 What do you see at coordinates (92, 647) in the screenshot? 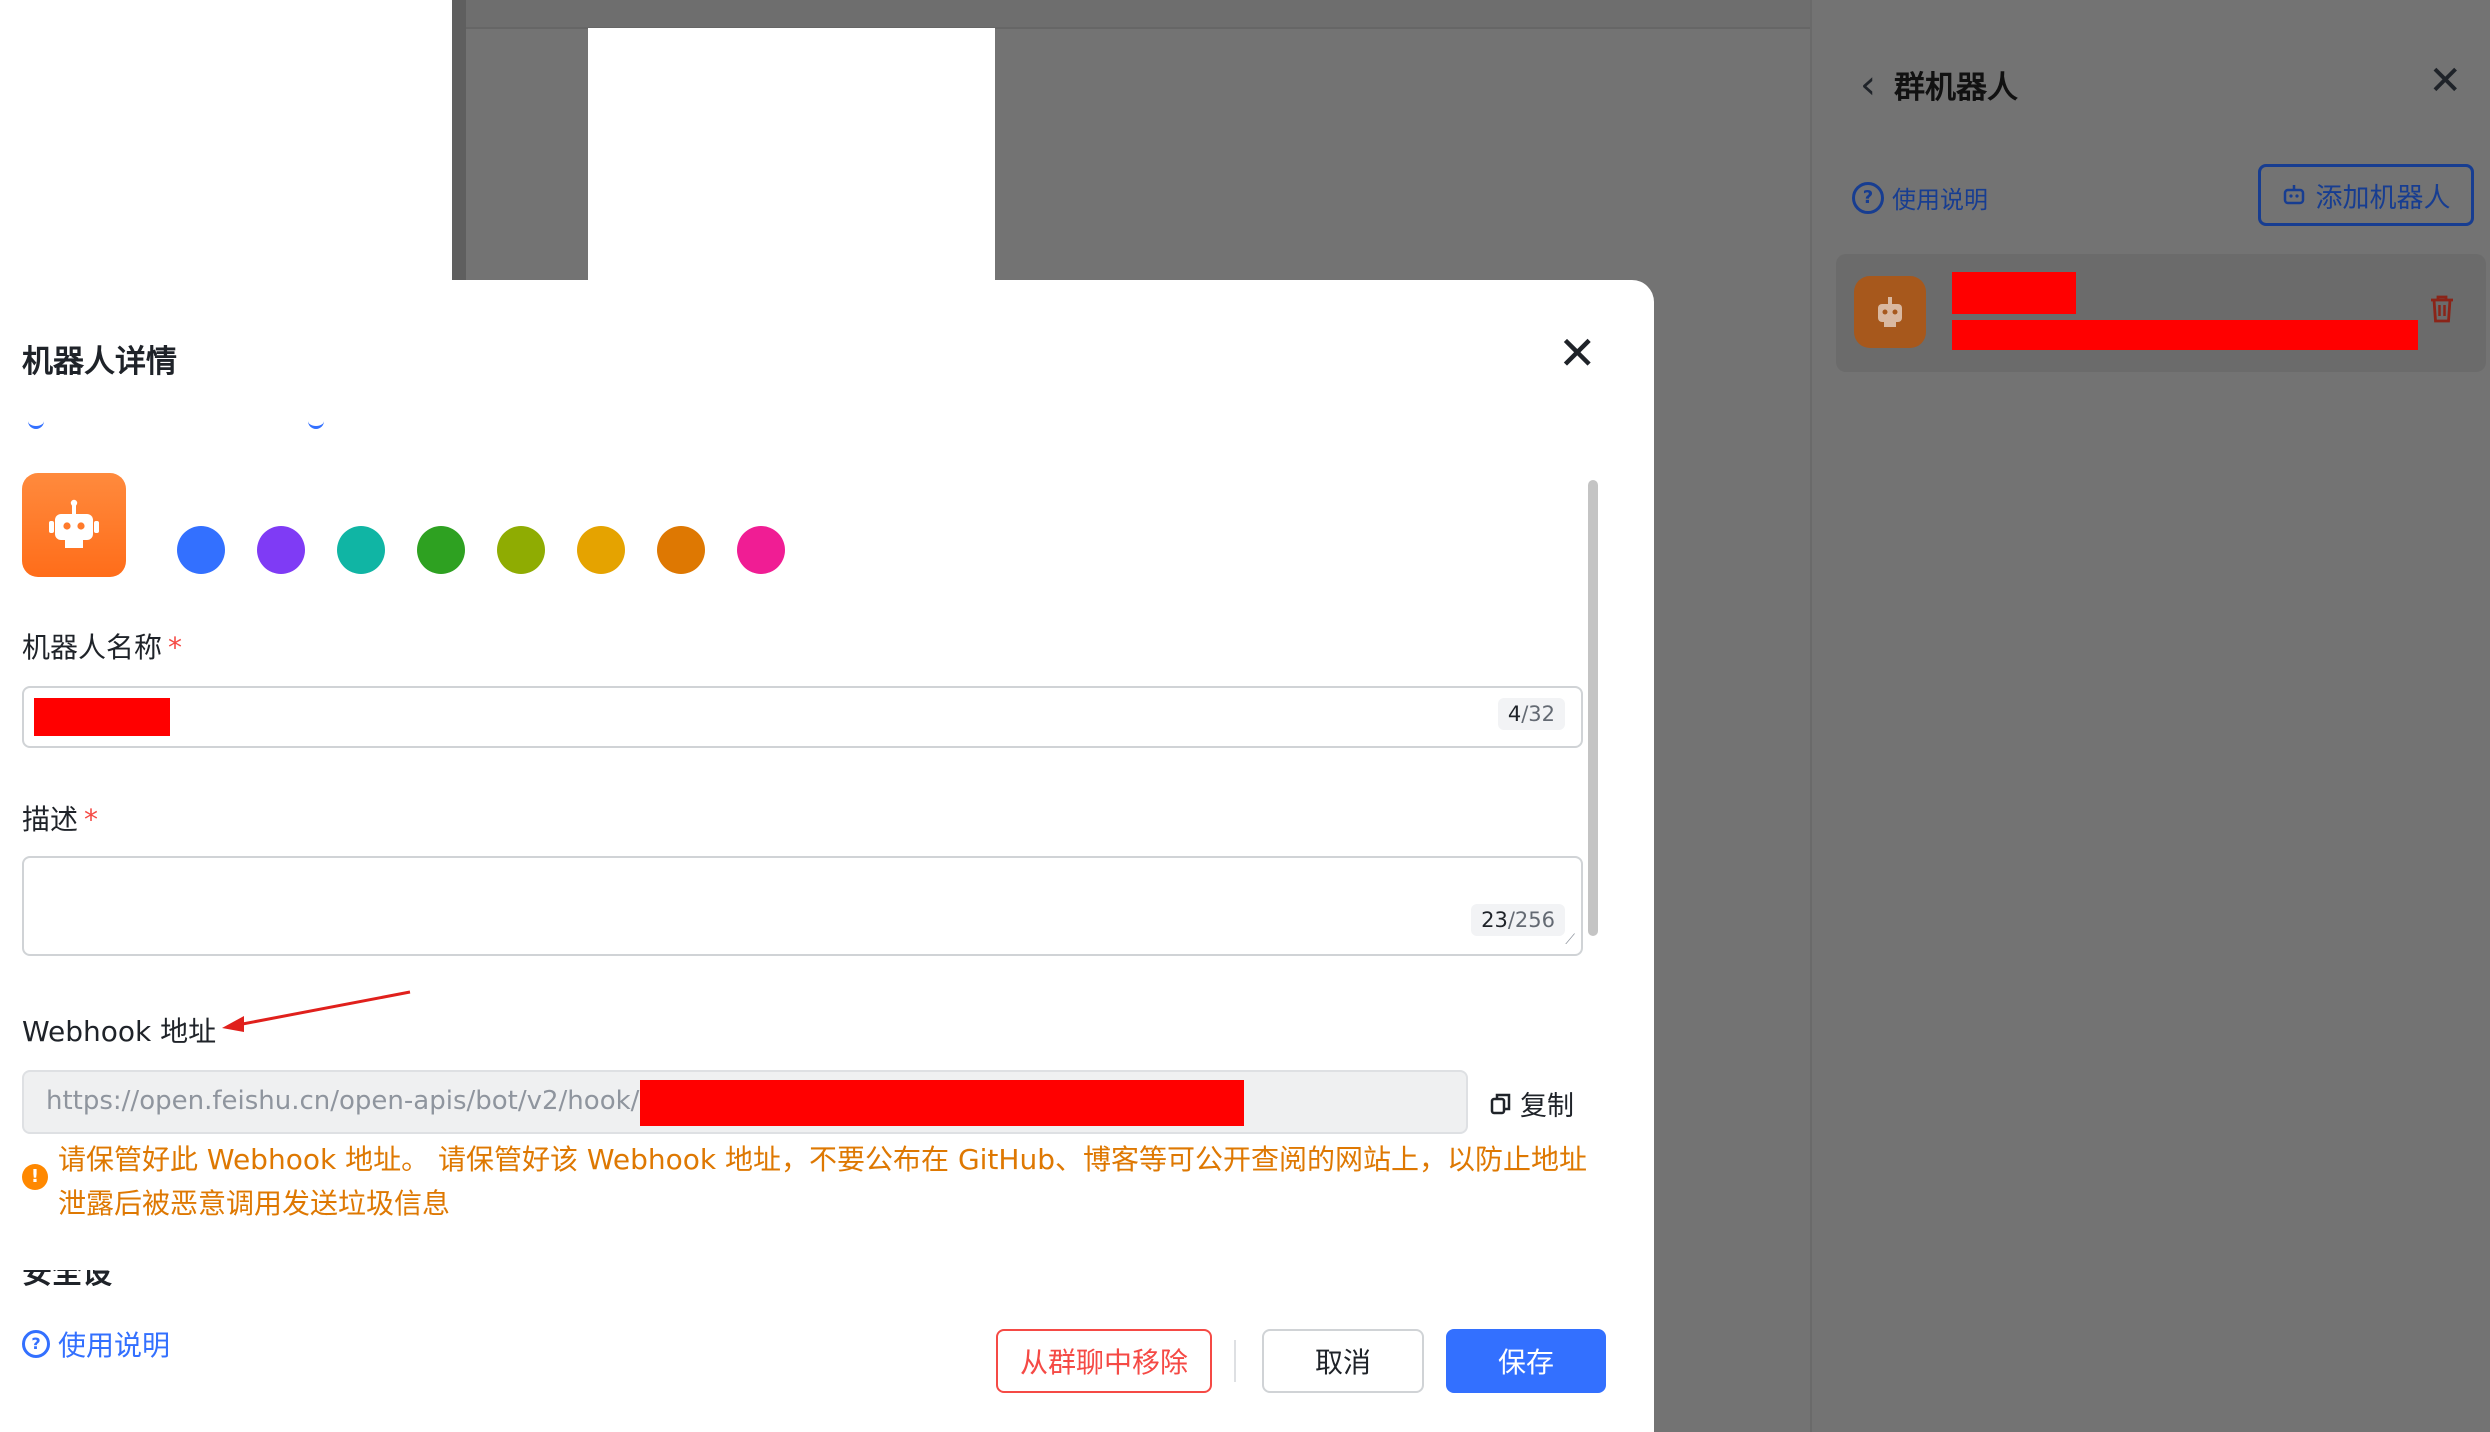
I see `name-label-text: 机器人名称` at bounding box center [92, 647].